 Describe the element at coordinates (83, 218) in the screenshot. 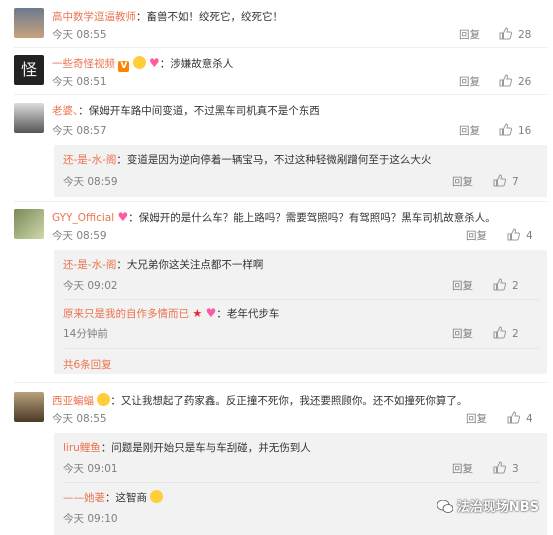

I see `comment-author: GYY_Official` at that location.